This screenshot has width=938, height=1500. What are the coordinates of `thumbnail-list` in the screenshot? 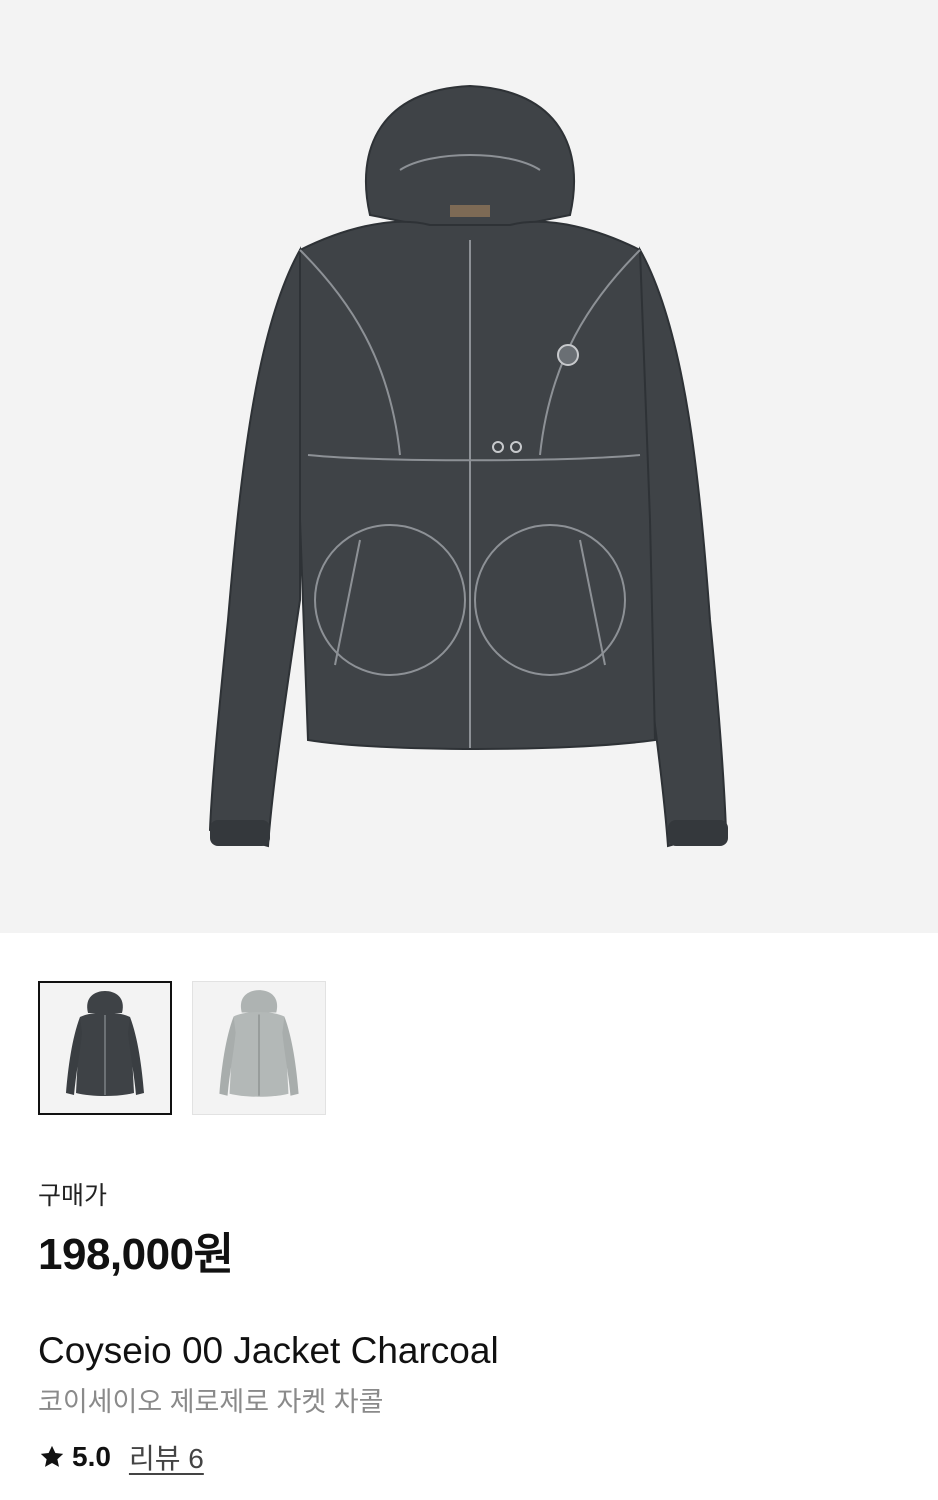 It's located at (182, 1048).